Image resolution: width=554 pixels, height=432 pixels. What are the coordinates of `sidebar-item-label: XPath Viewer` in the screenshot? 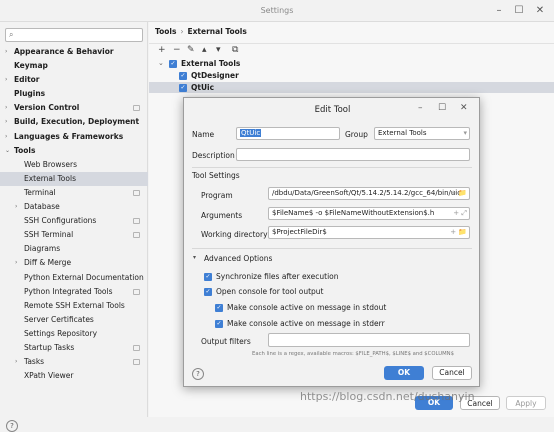 It's located at (49, 376).